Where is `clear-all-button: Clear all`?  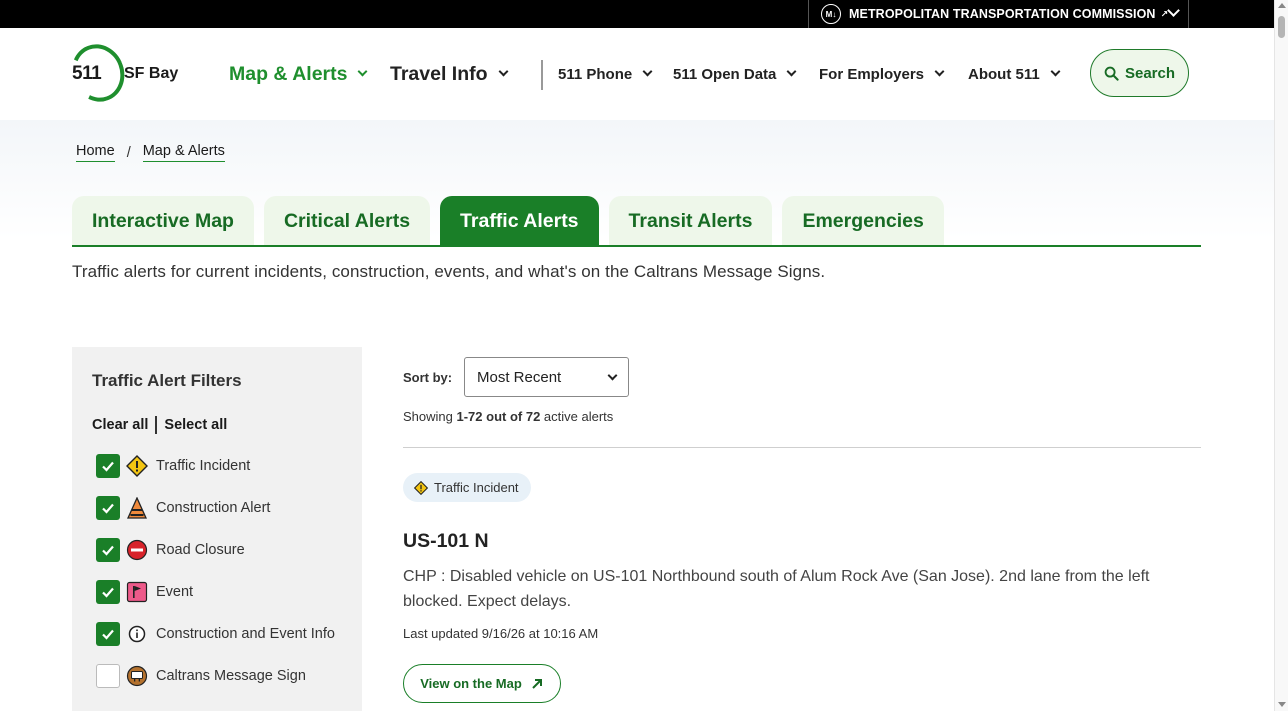
clear-all-button: Clear all is located at coordinates (120, 425).